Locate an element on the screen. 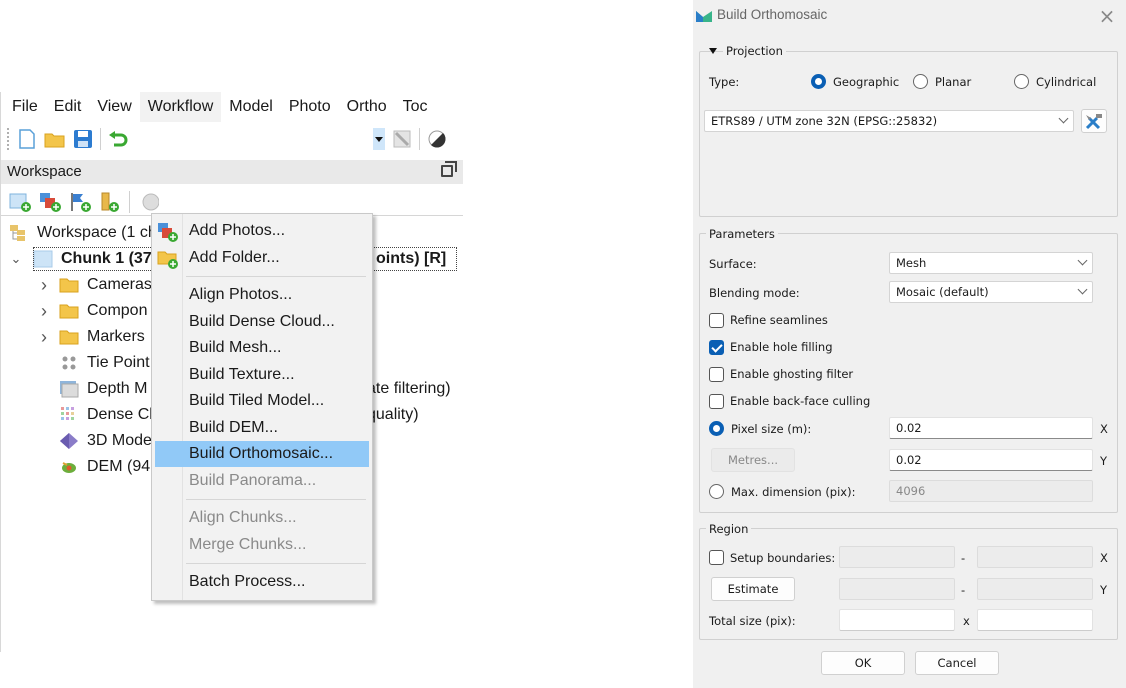  add-scalebar-icon is located at coordinates (110, 202).